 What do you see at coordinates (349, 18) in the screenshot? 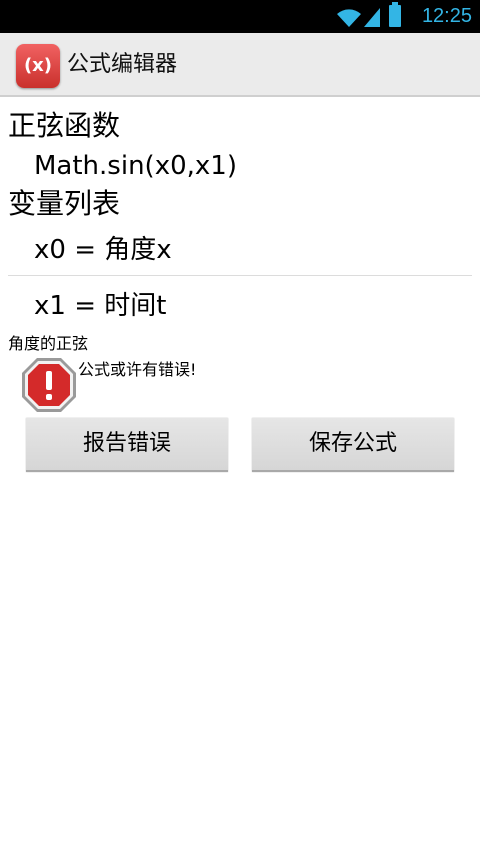
I see `wifi-icon` at bounding box center [349, 18].